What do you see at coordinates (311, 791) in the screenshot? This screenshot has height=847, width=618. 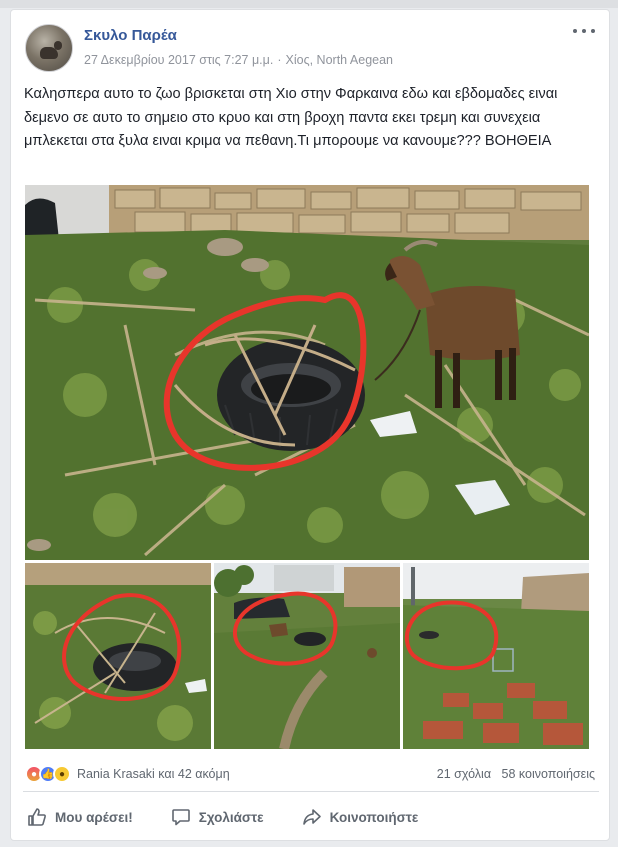 I see `divider` at bounding box center [311, 791].